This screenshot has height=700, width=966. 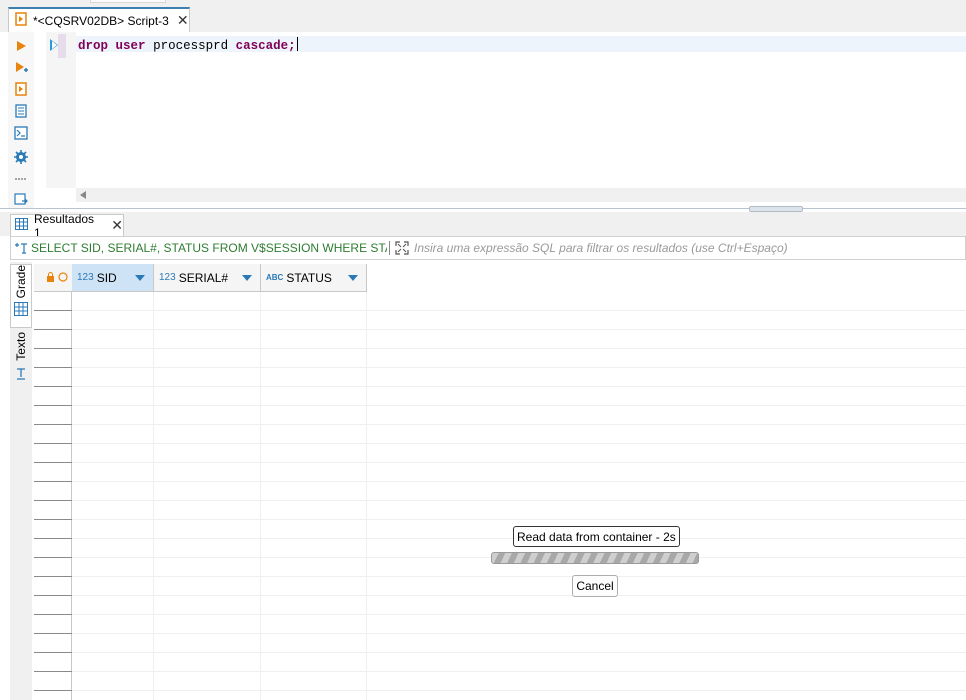 I want to click on column-header-serial: 123 SERIAL#, so click(x=207, y=278).